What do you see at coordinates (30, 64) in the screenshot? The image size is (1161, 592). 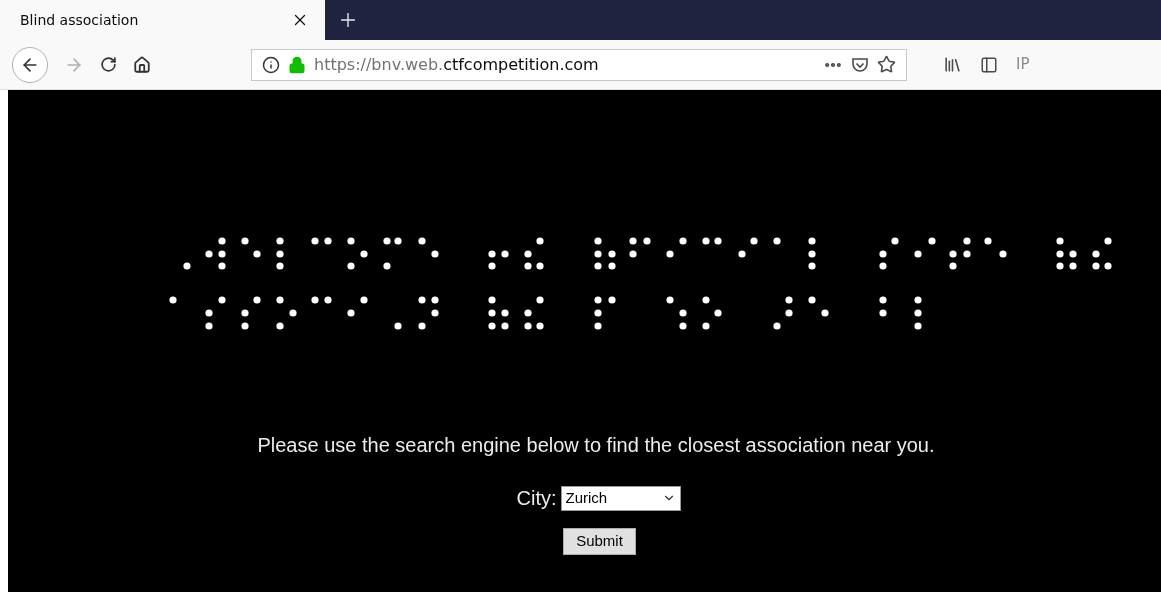 I see `back-button` at bounding box center [30, 64].